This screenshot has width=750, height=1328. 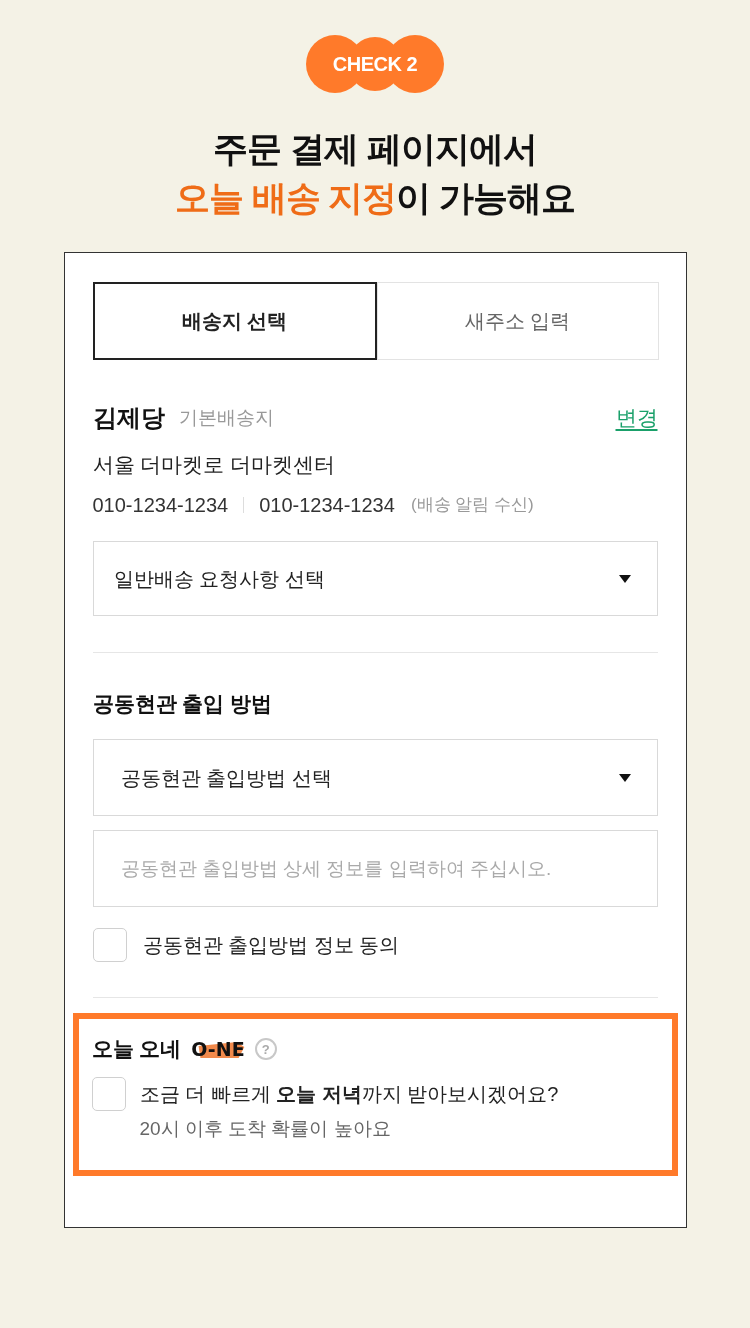 I want to click on address-tab: 배송지 선택, so click(x=234, y=321).